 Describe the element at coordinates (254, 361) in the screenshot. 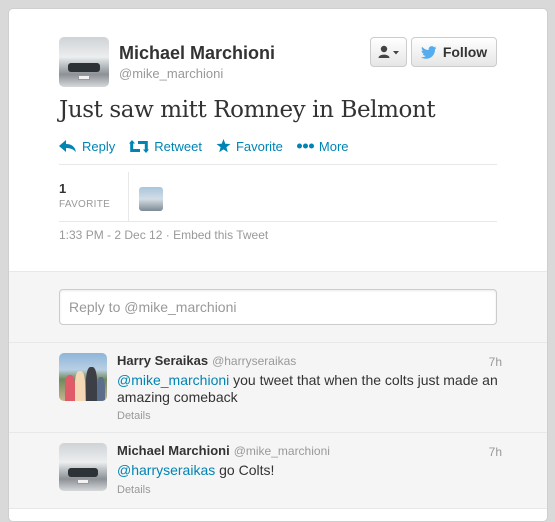

I see `reply-author-handle: @harryseraikas` at that location.